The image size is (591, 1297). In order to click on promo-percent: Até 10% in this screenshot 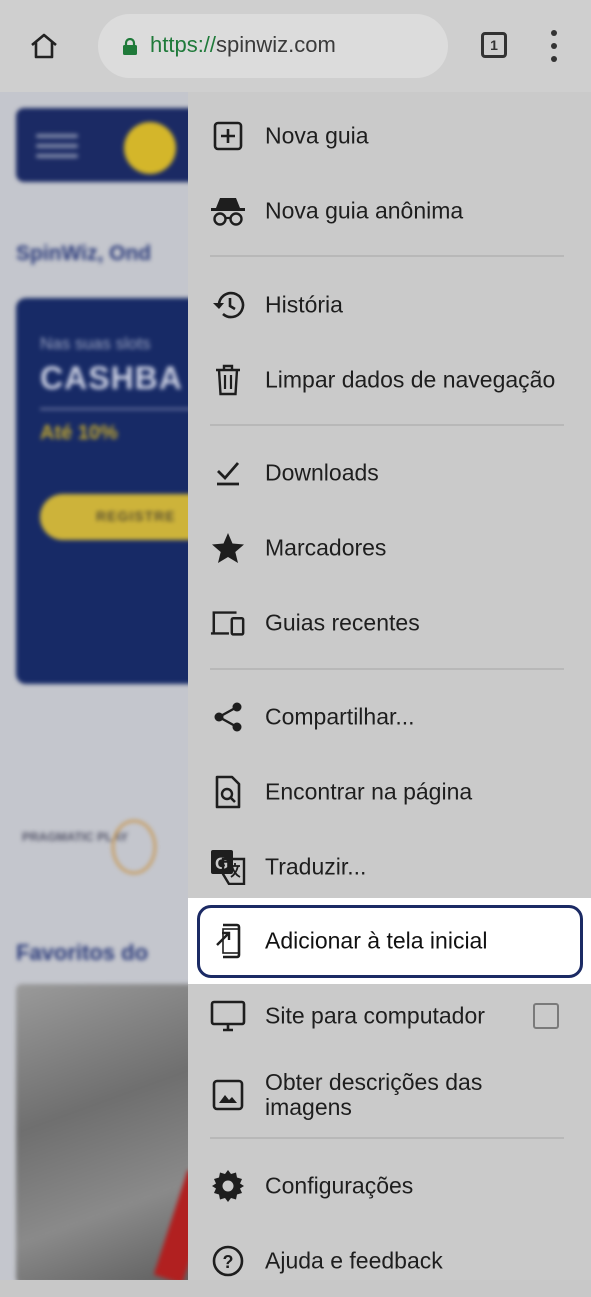, I will do `click(79, 433)`.